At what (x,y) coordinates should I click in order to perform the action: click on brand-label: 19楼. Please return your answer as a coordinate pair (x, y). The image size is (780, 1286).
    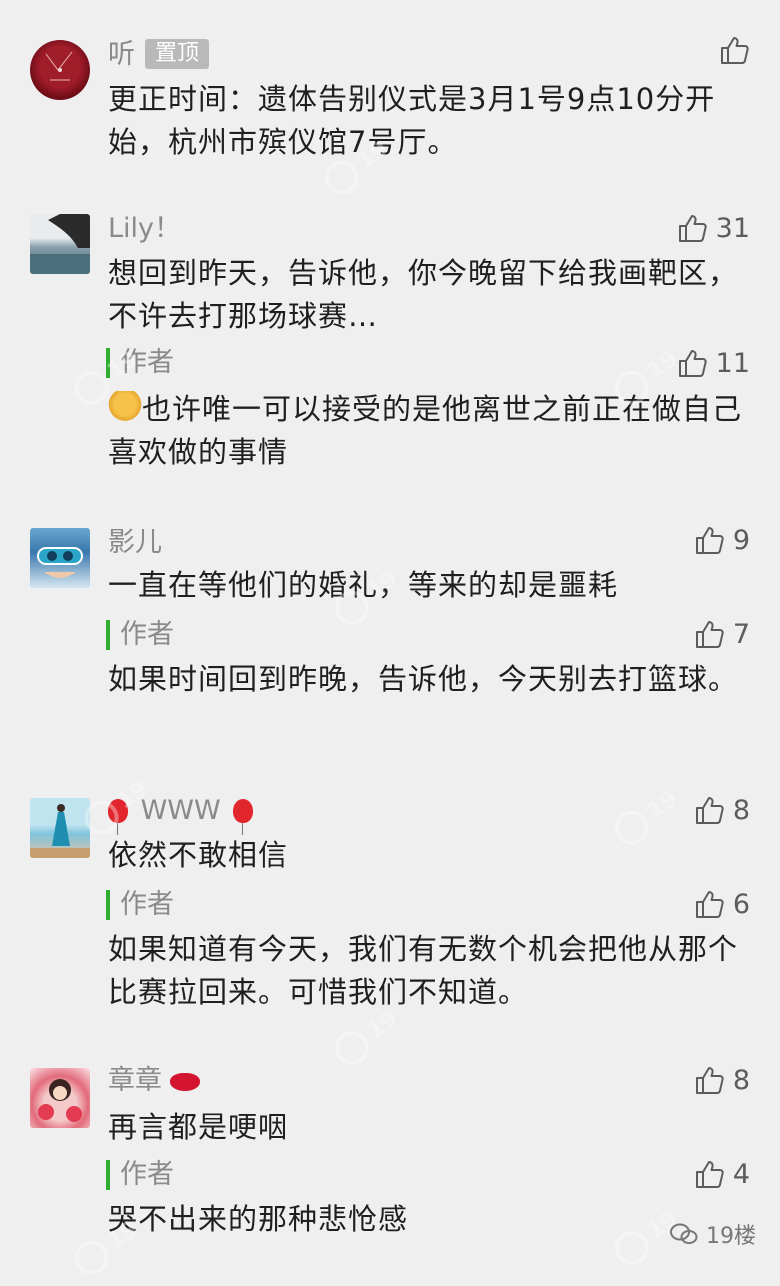
    Looking at the image, I should click on (713, 1234).